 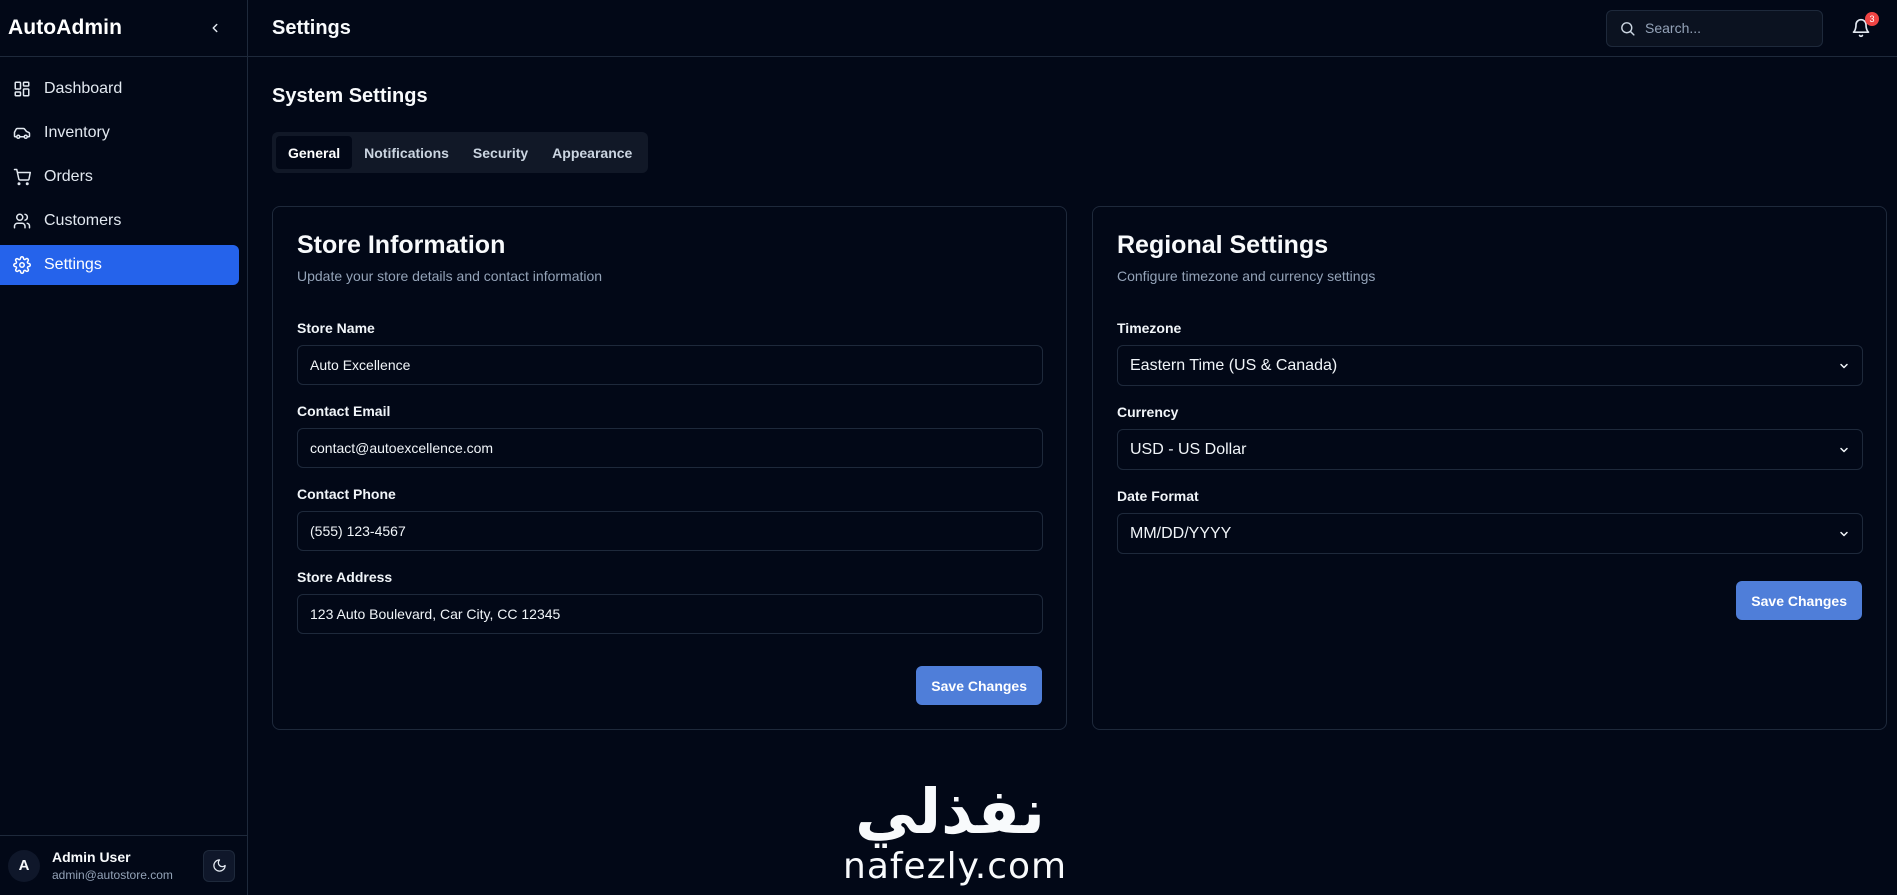 I want to click on user-name: Admin User, so click(x=91, y=857).